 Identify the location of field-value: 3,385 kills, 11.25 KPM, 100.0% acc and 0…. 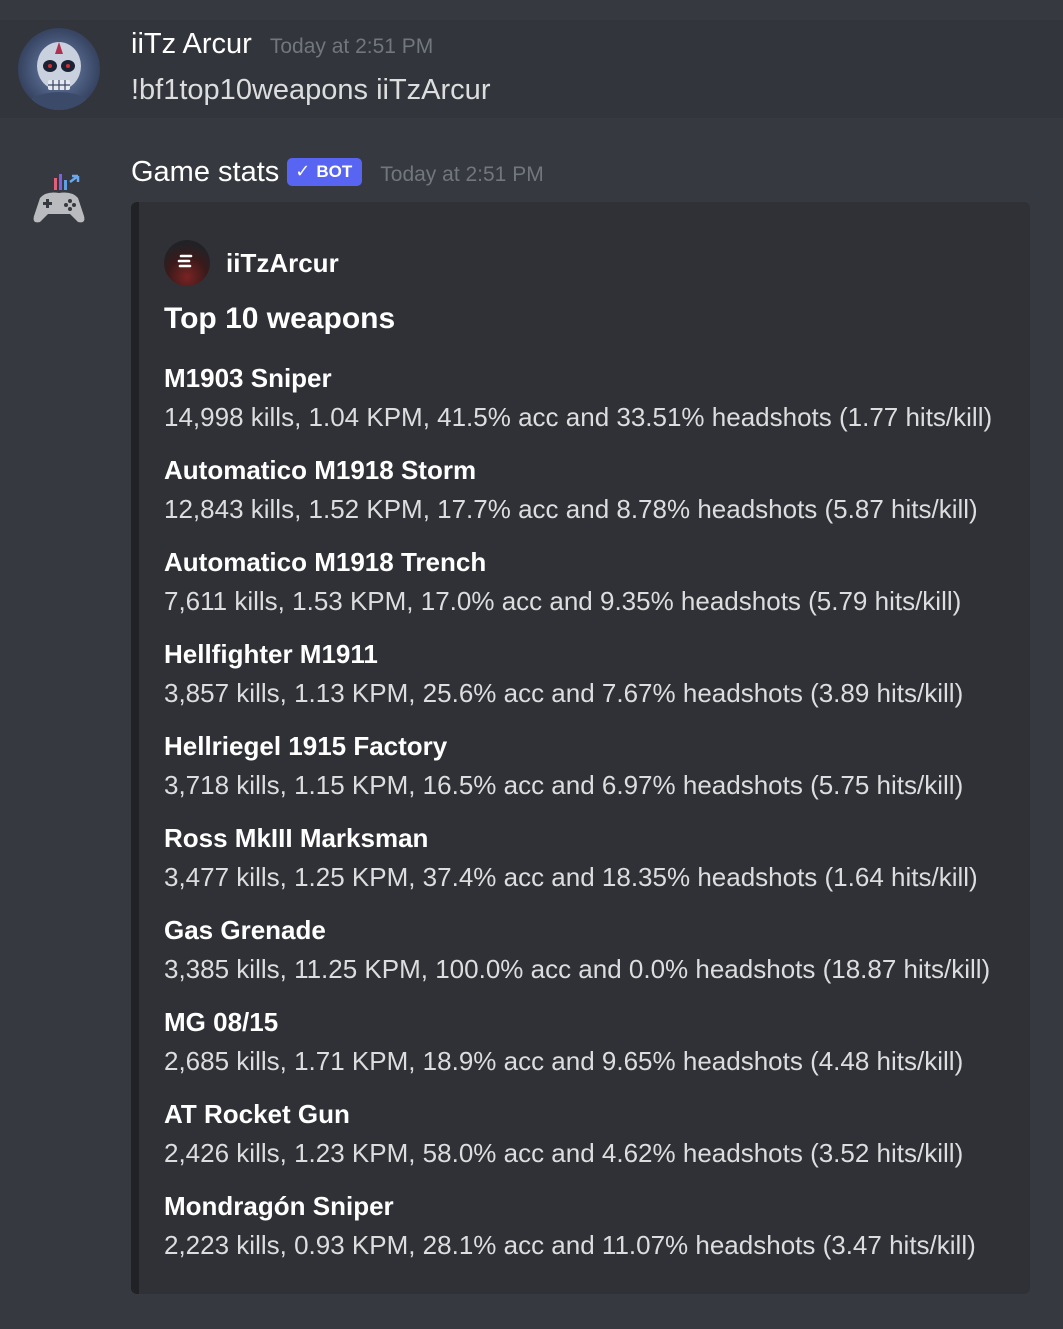
(577, 969).